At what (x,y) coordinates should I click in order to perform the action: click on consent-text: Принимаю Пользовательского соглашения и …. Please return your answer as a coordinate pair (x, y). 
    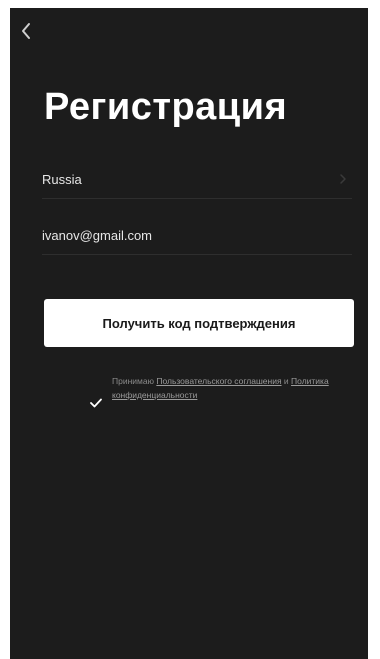
    Looking at the image, I should click on (224, 388).